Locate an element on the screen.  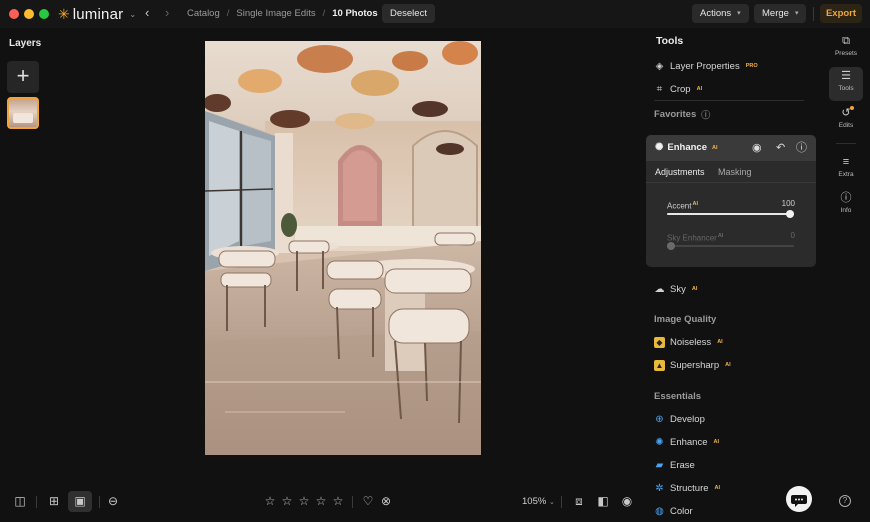
layers-icon: ◈ is located at coordinates (659, 66).